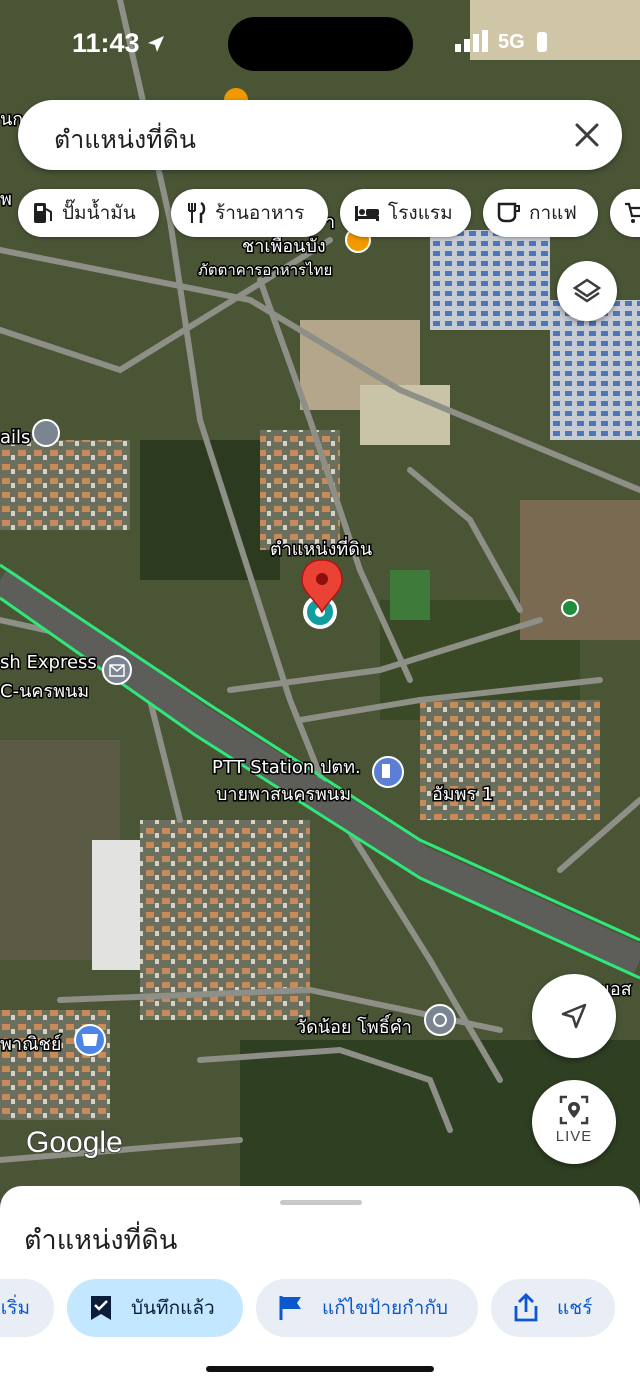 The image size is (640, 1386). Describe the element at coordinates (6, 199) in the screenshot. I see `place-label-left-w: พ` at that location.